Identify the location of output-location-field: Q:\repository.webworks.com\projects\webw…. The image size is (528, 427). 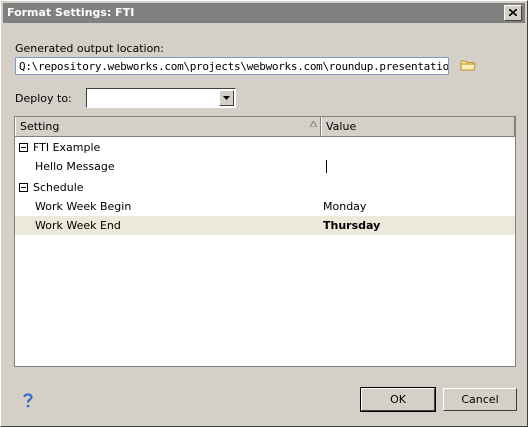
(232, 66).